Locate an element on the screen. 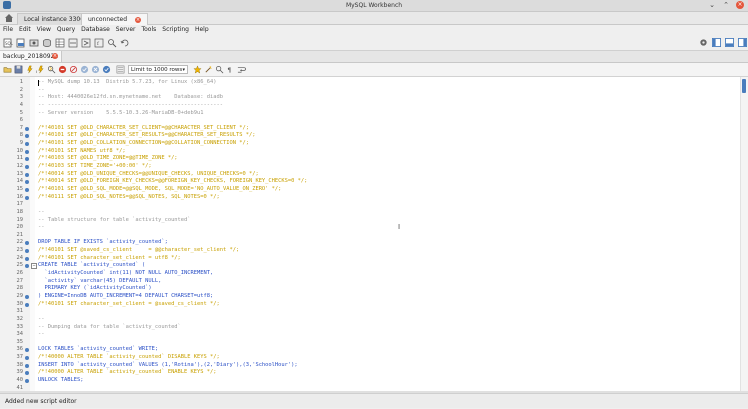  toggle-secondary-sidebar-icon is located at coordinates (742, 42).